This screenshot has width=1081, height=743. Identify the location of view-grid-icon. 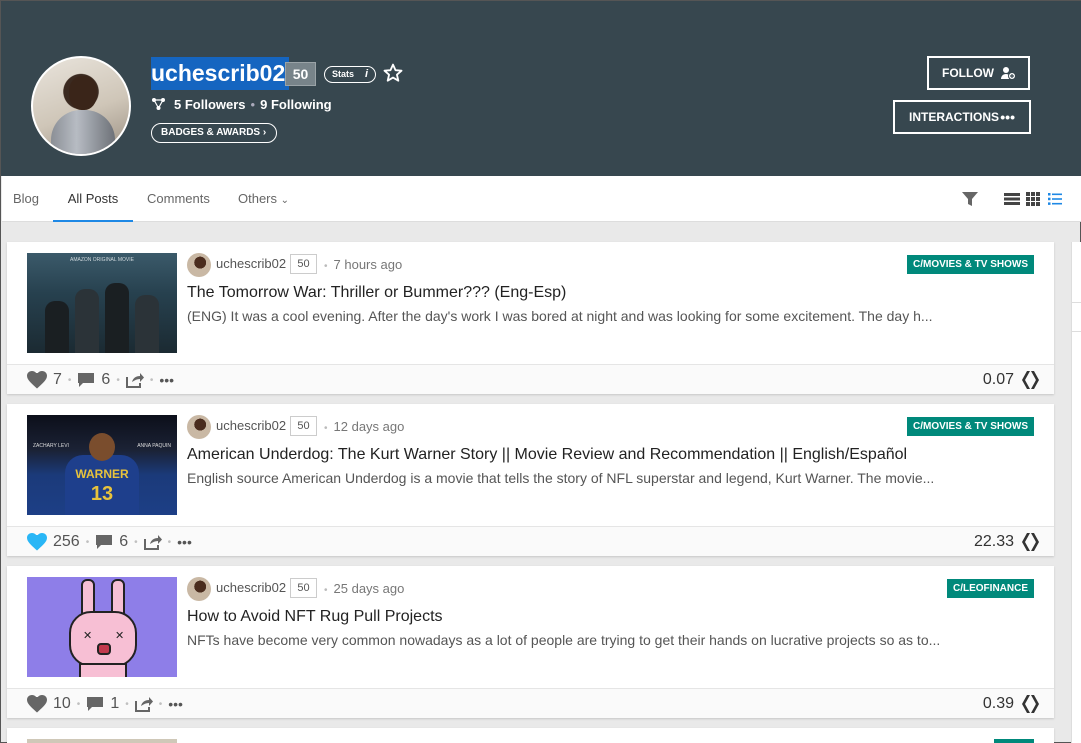
(1033, 199).